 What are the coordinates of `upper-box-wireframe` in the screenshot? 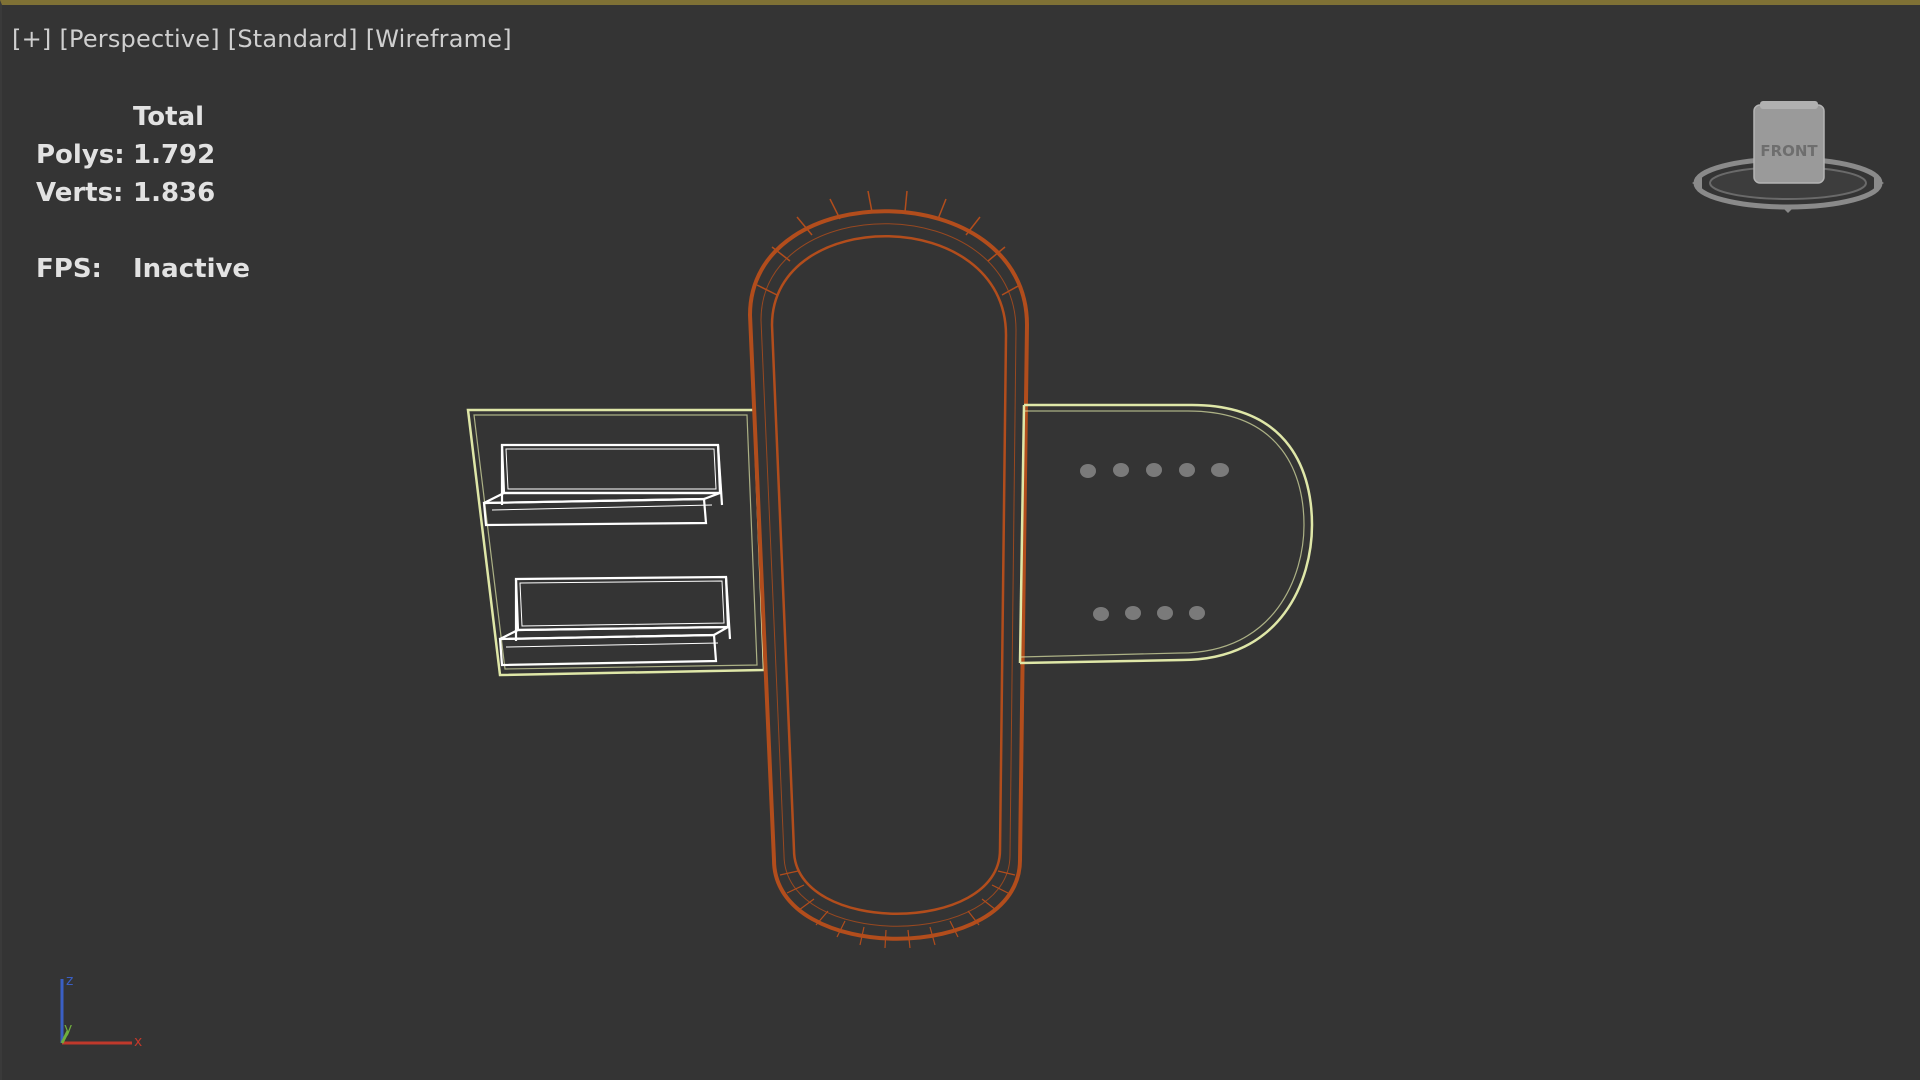 It's located at (603, 485).